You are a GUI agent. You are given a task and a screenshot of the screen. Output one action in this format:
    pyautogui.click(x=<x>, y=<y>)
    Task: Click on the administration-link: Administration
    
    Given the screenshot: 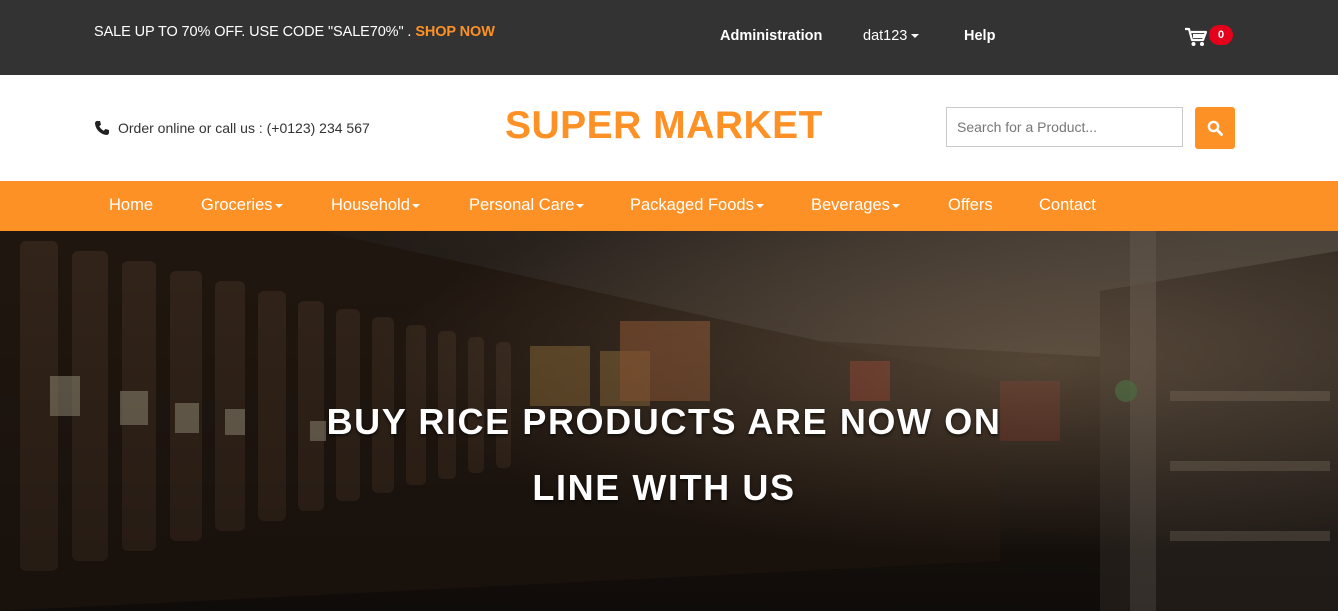 What is the action you would take?
    pyautogui.click(x=771, y=36)
    